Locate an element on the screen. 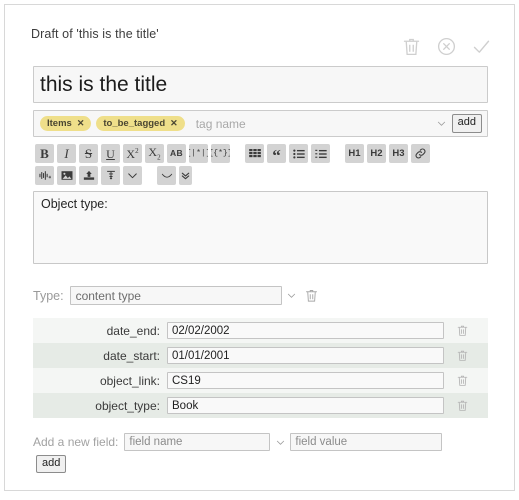 The image size is (519, 500). italic-button: I is located at coordinates (66, 153).